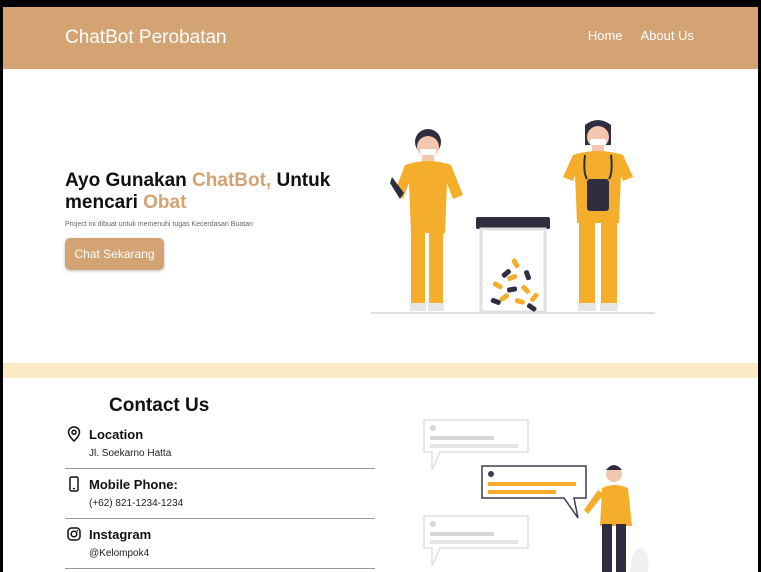  I want to click on contact-item-location: Location Jl. Soekarno Hatta, so click(220, 447).